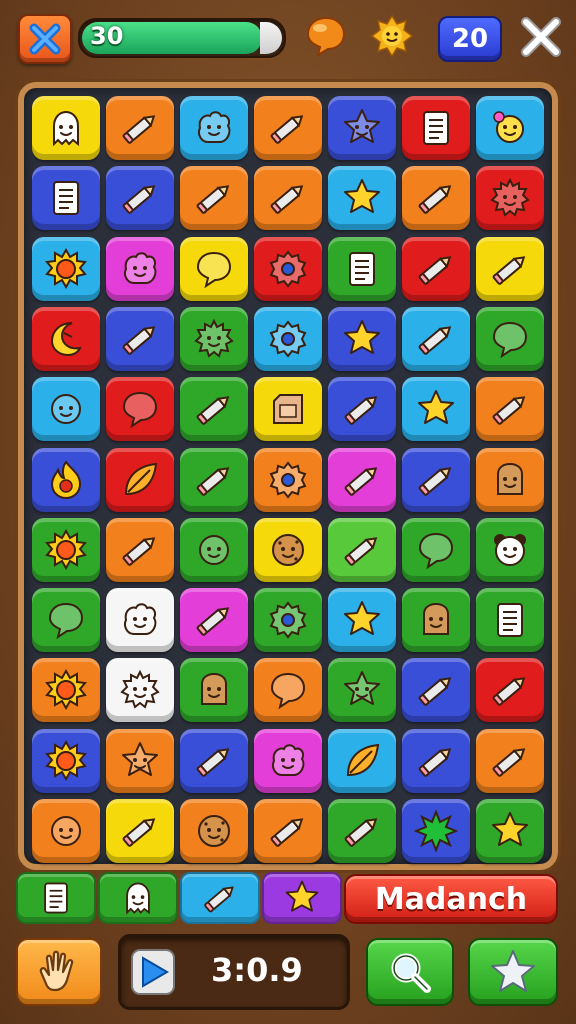  Describe the element at coordinates (451, 899) in the screenshot. I see `player-name-button: Madanch` at that location.